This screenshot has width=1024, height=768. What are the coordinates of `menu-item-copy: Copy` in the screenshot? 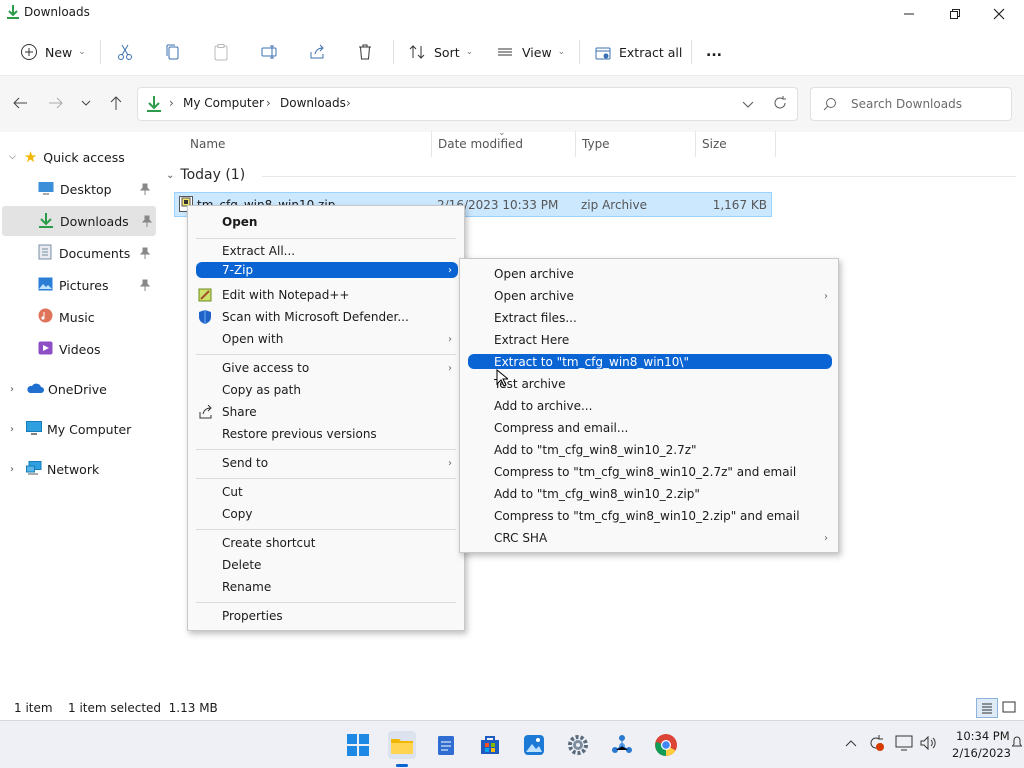 It's located at (326, 514).